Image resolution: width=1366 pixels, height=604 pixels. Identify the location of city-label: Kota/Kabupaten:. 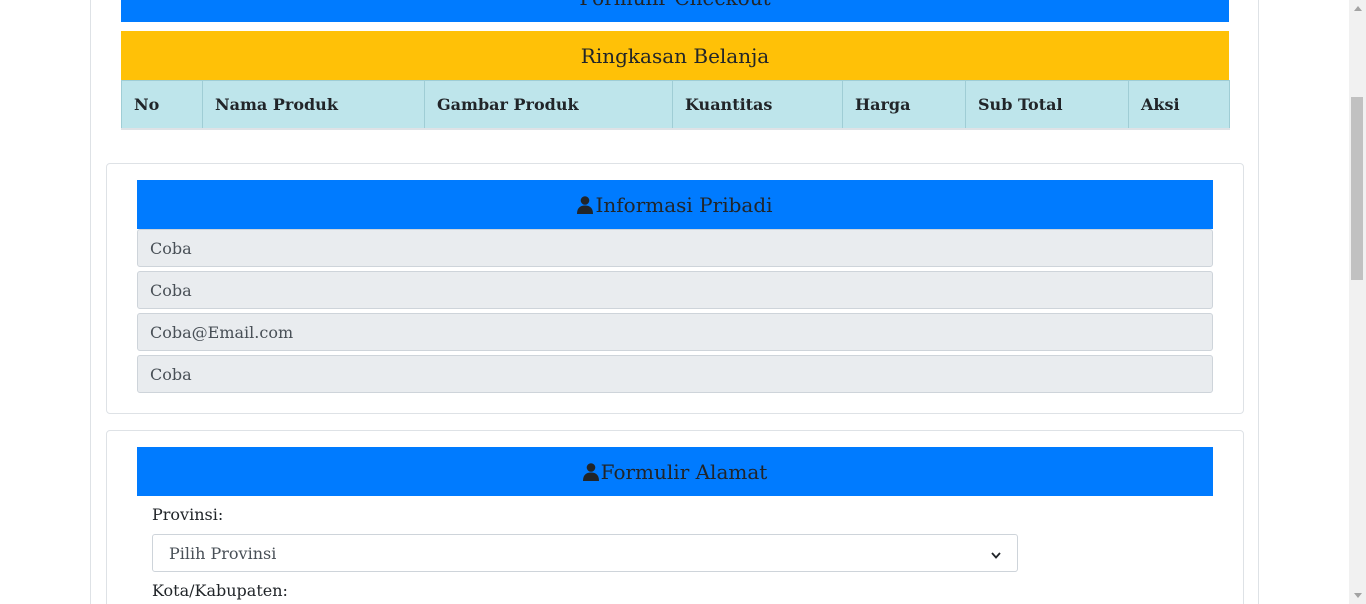
(220, 590).